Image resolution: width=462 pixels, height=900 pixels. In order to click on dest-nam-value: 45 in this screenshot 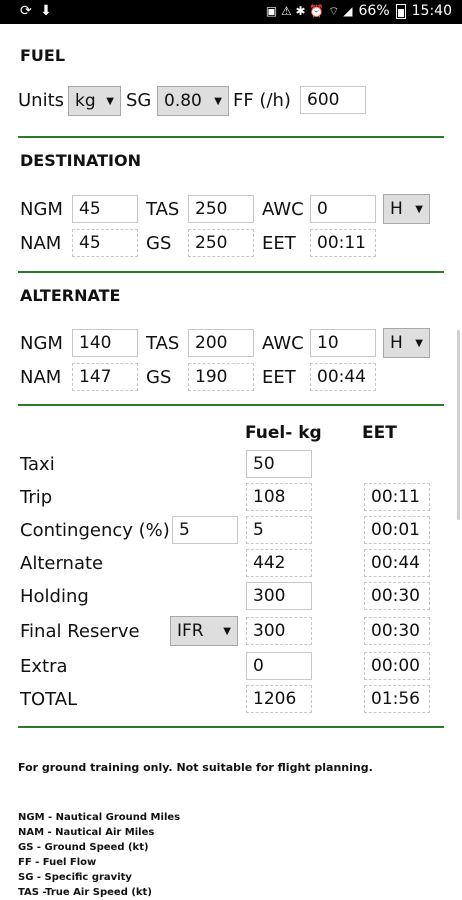, I will do `click(105, 243)`.